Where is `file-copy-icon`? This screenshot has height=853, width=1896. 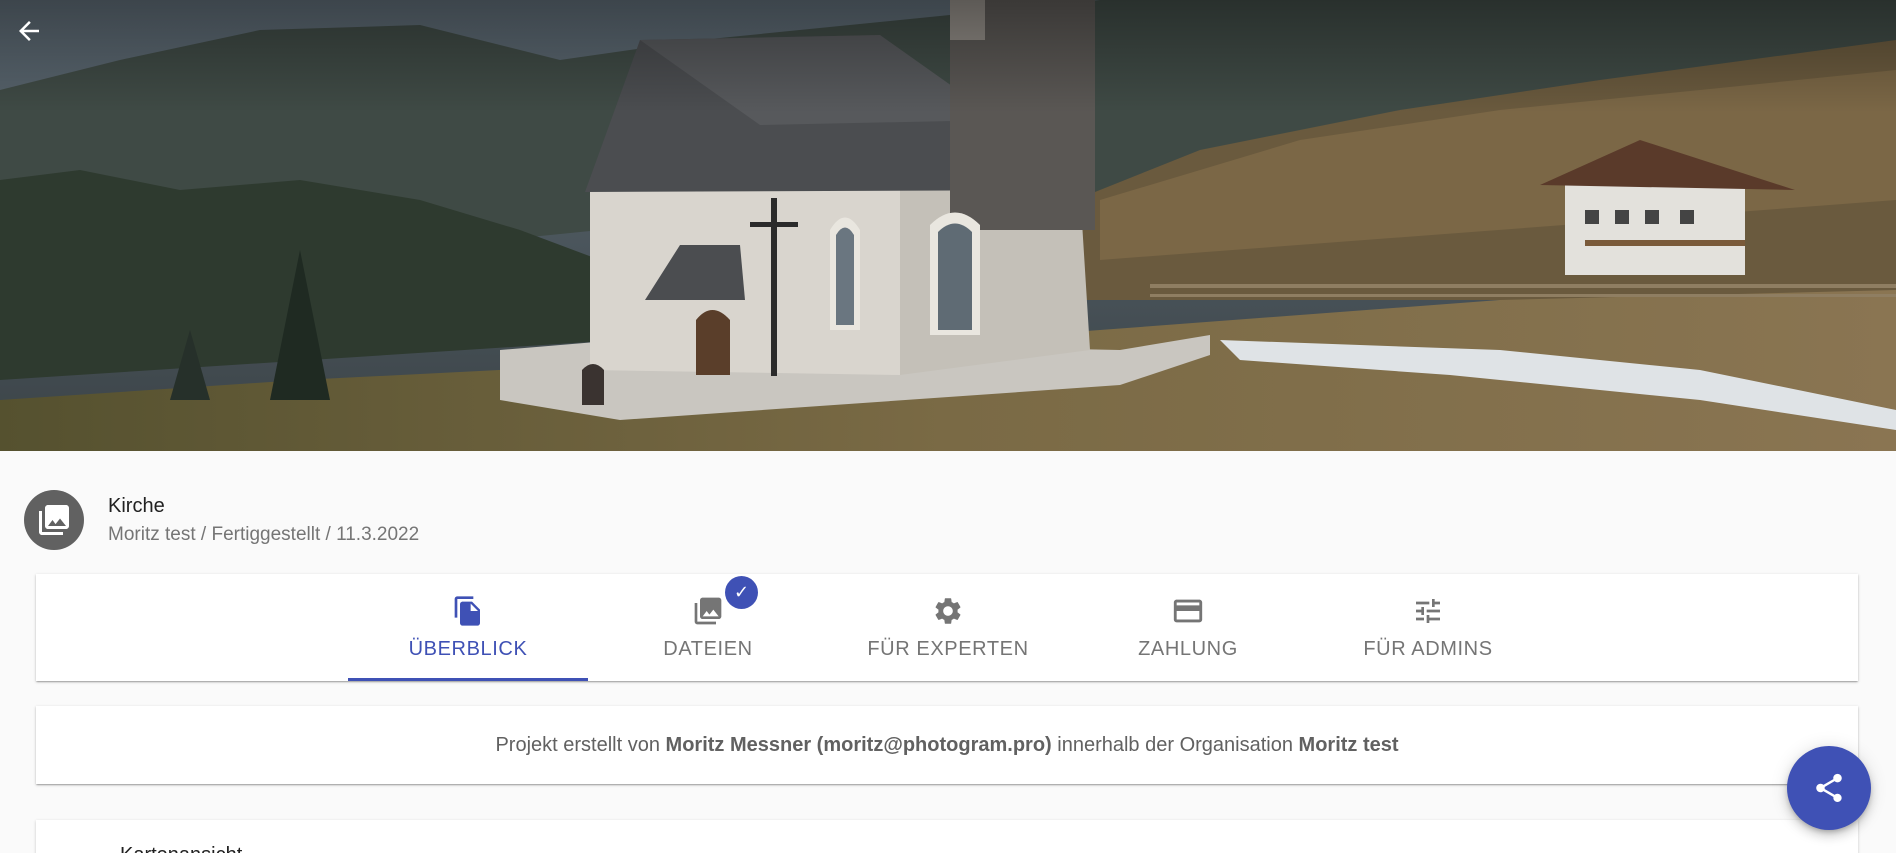
file-copy-icon is located at coordinates (467, 611).